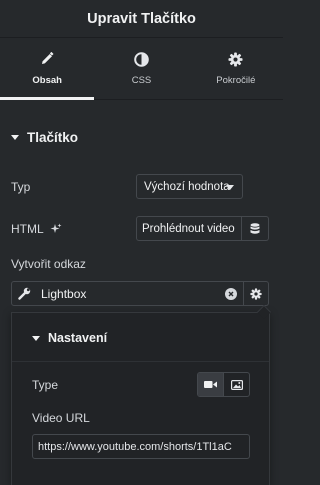  I want to click on type-select: Výchozí hodnota, so click(189, 186).